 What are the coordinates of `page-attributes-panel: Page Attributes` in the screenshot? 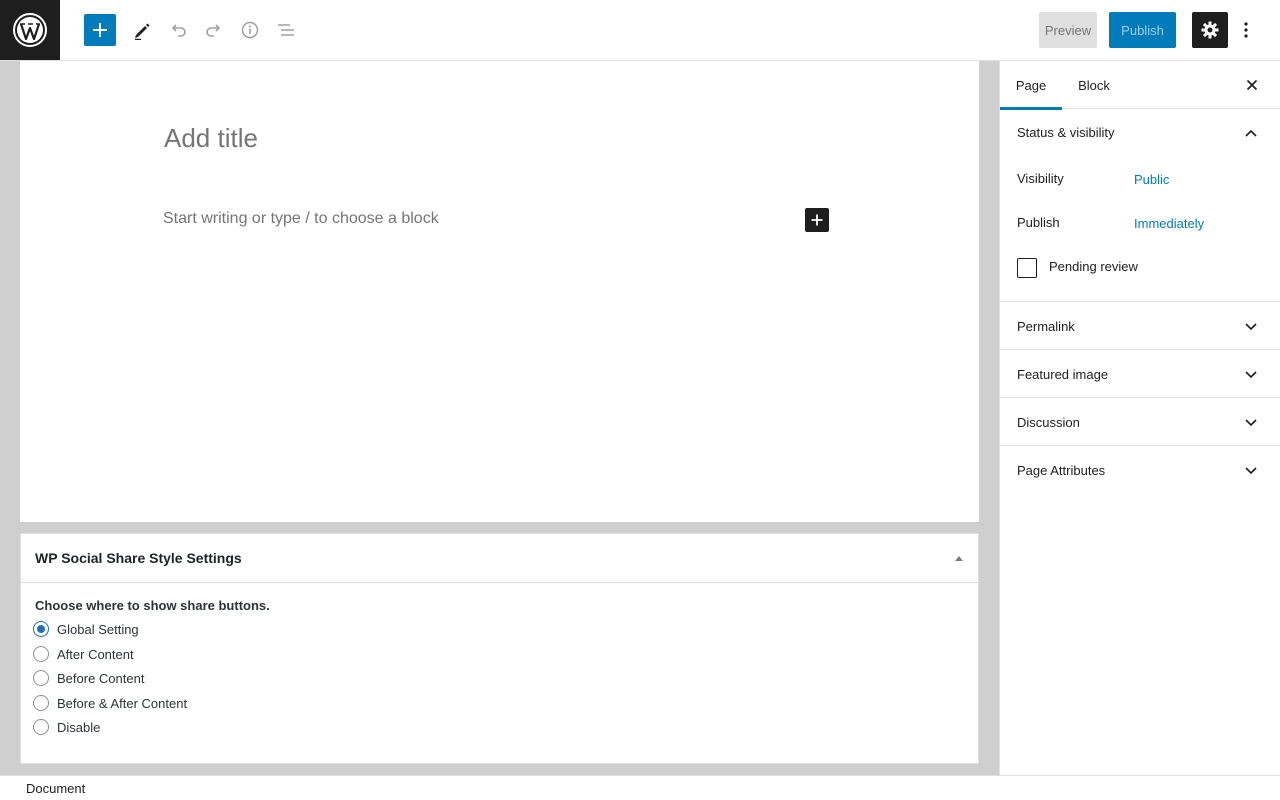 It's located at (1140, 470).